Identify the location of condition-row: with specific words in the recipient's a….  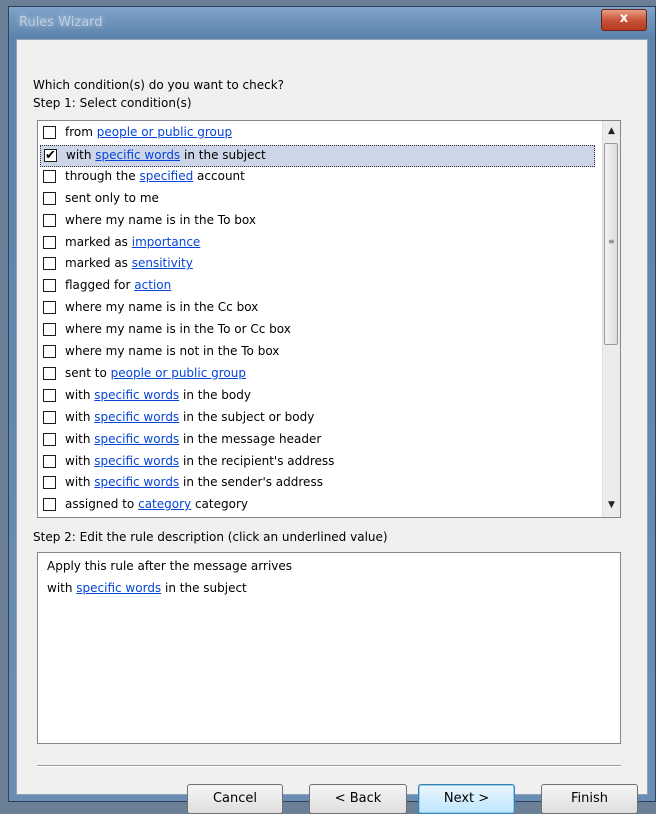
(318, 463).